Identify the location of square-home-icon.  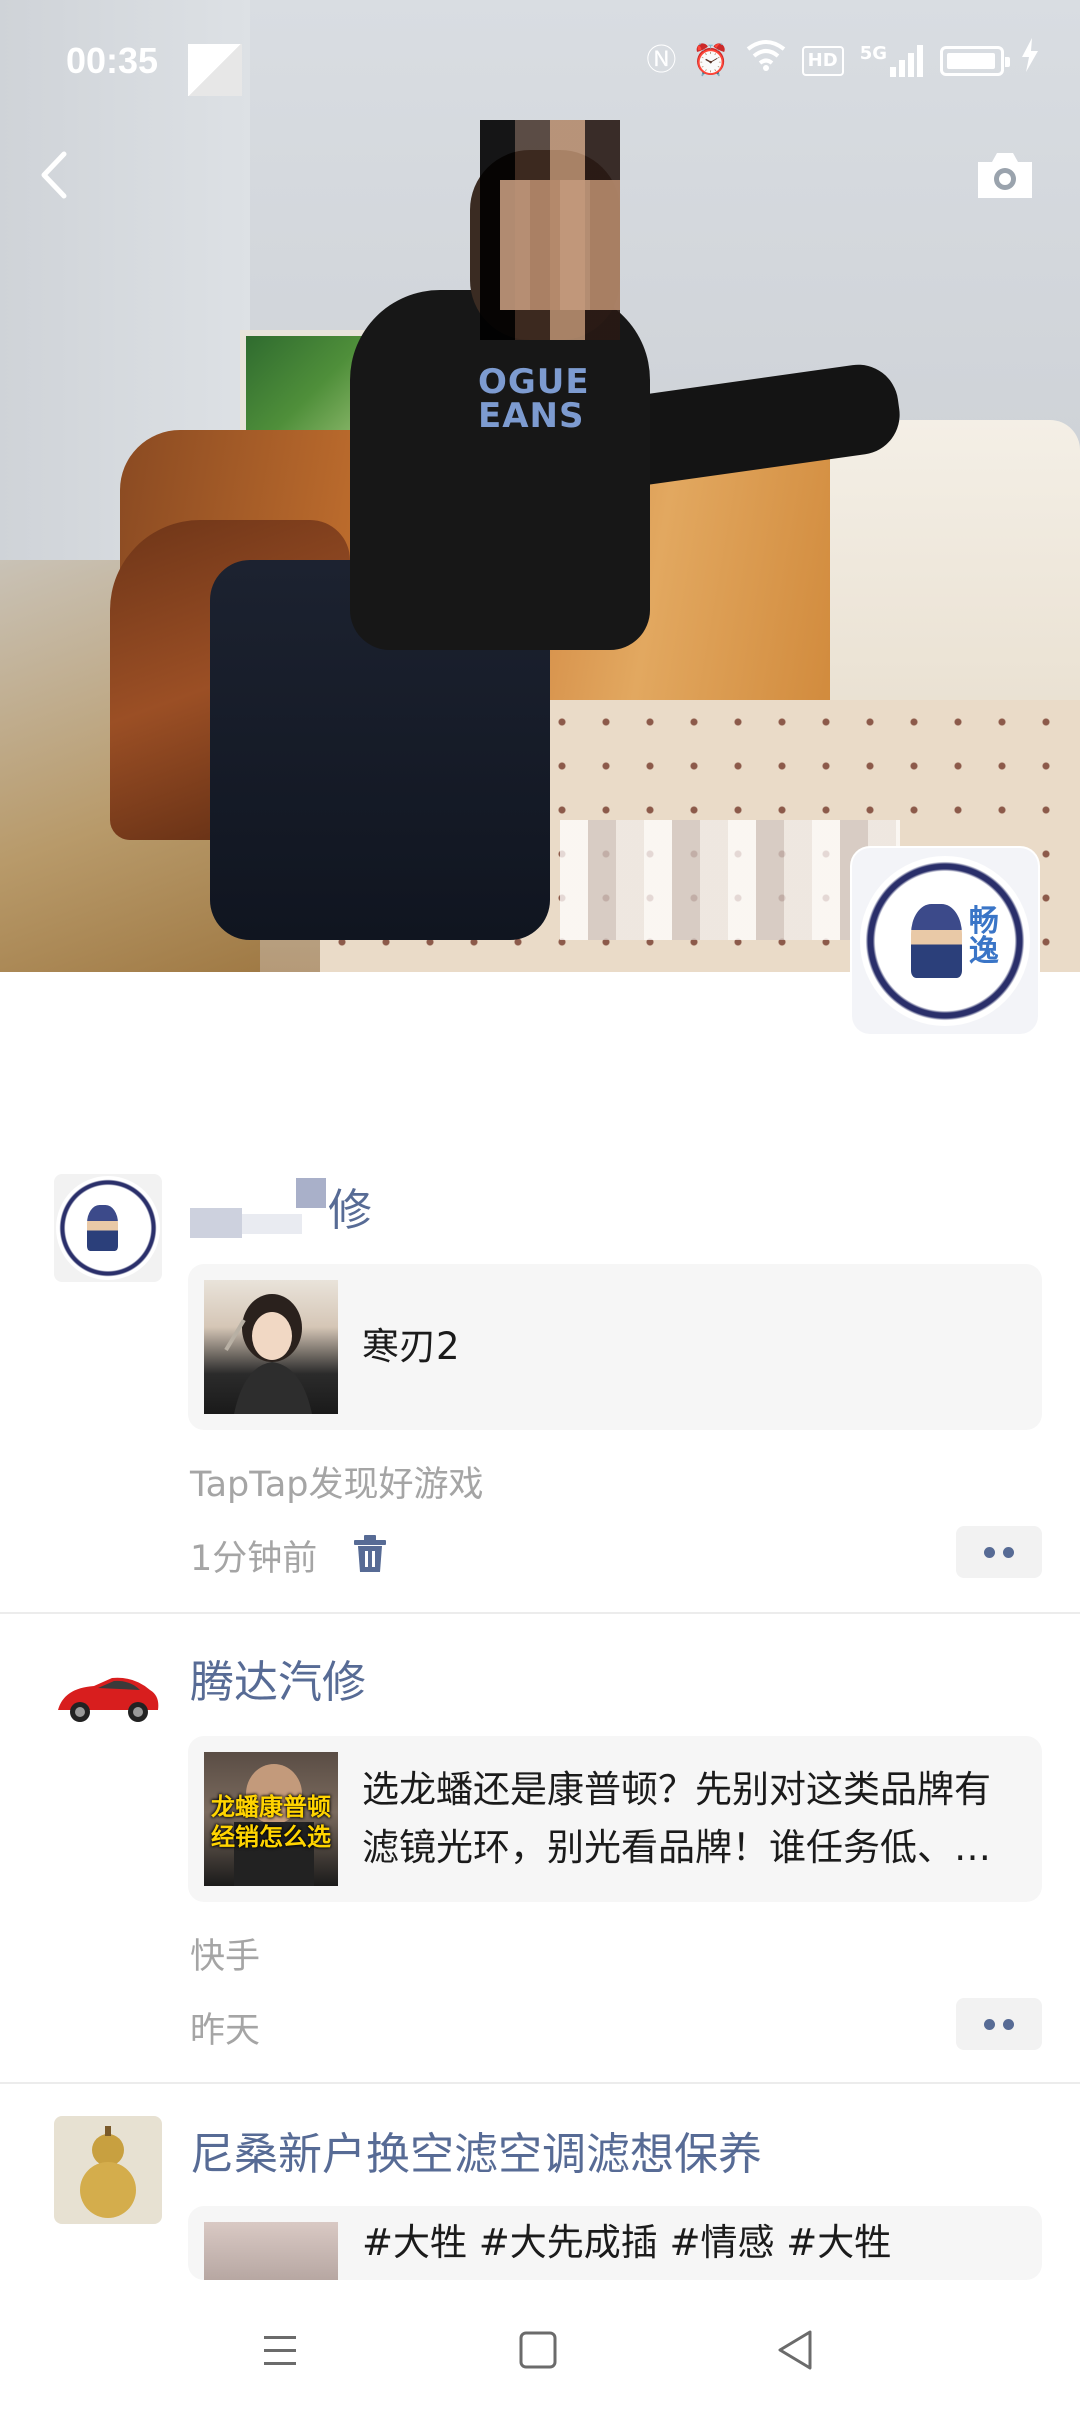
(538, 2350).